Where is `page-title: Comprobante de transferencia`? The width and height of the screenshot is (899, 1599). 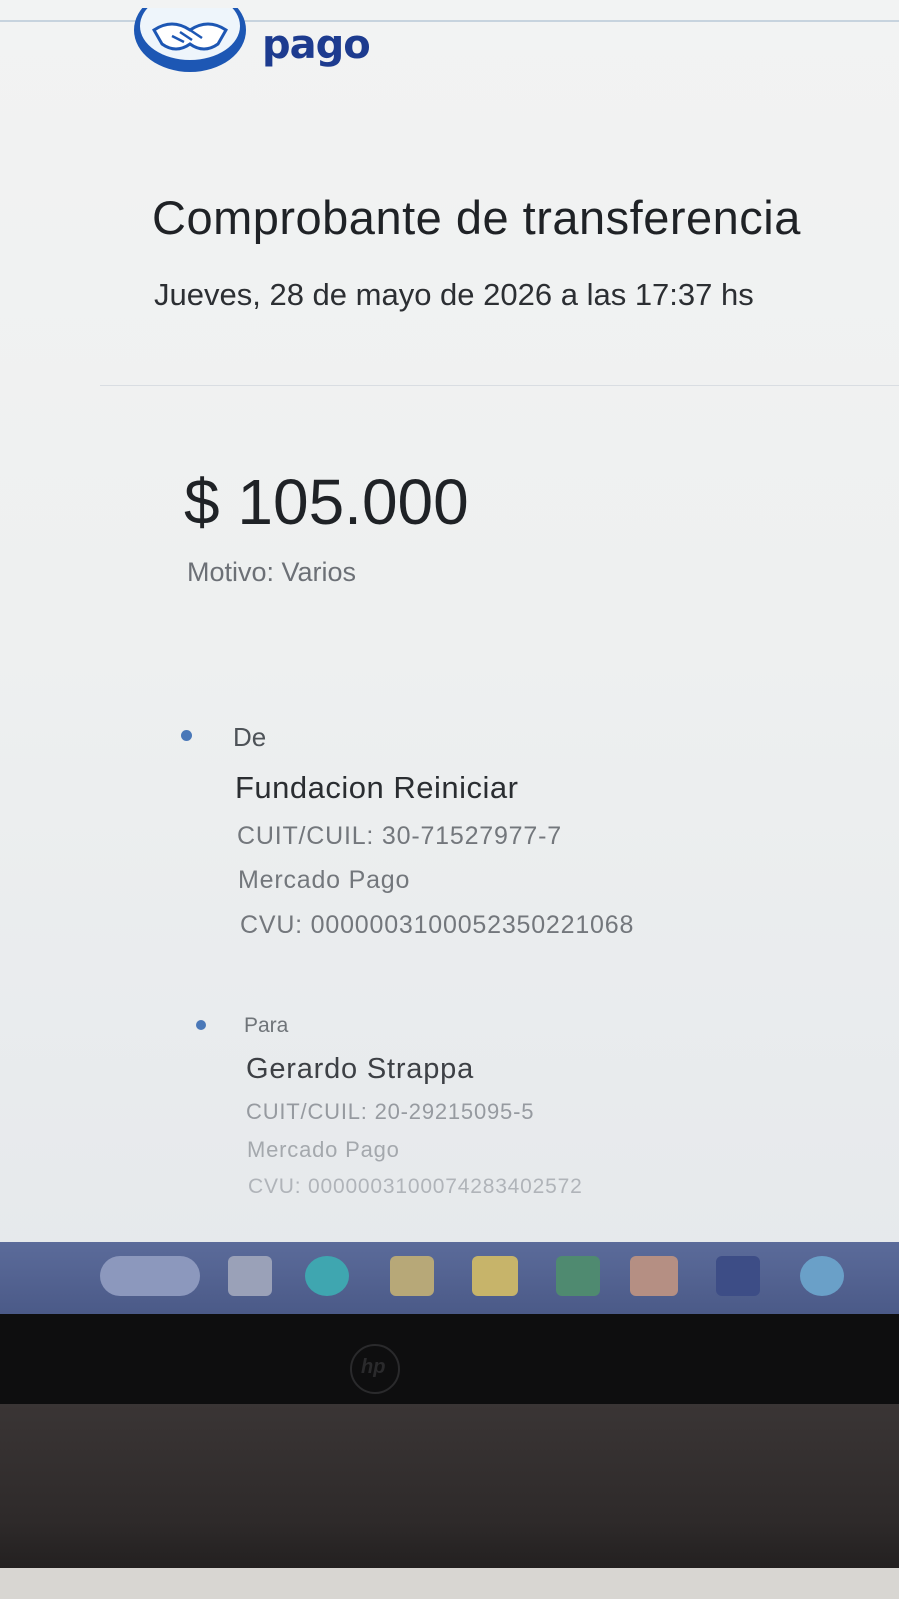
page-title: Comprobante de transferencia is located at coordinates (476, 217).